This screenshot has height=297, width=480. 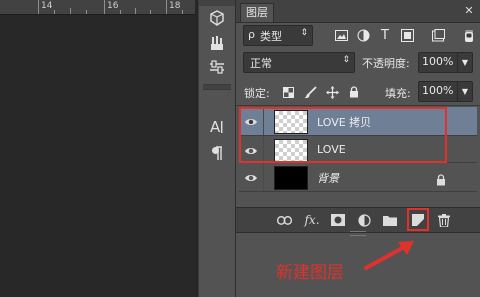 I want to click on ruler-label: 16, so click(x=113, y=6).